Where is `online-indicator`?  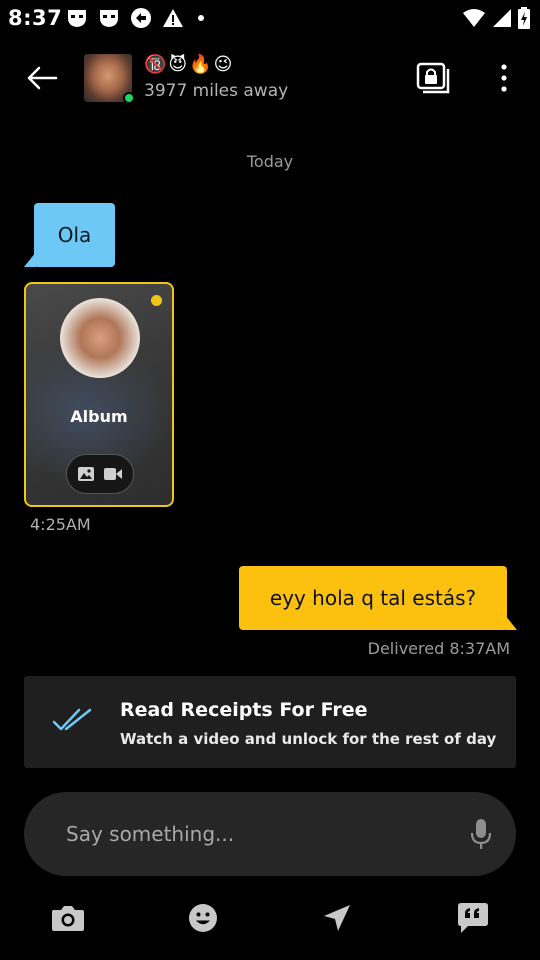
online-indicator is located at coordinates (129, 98).